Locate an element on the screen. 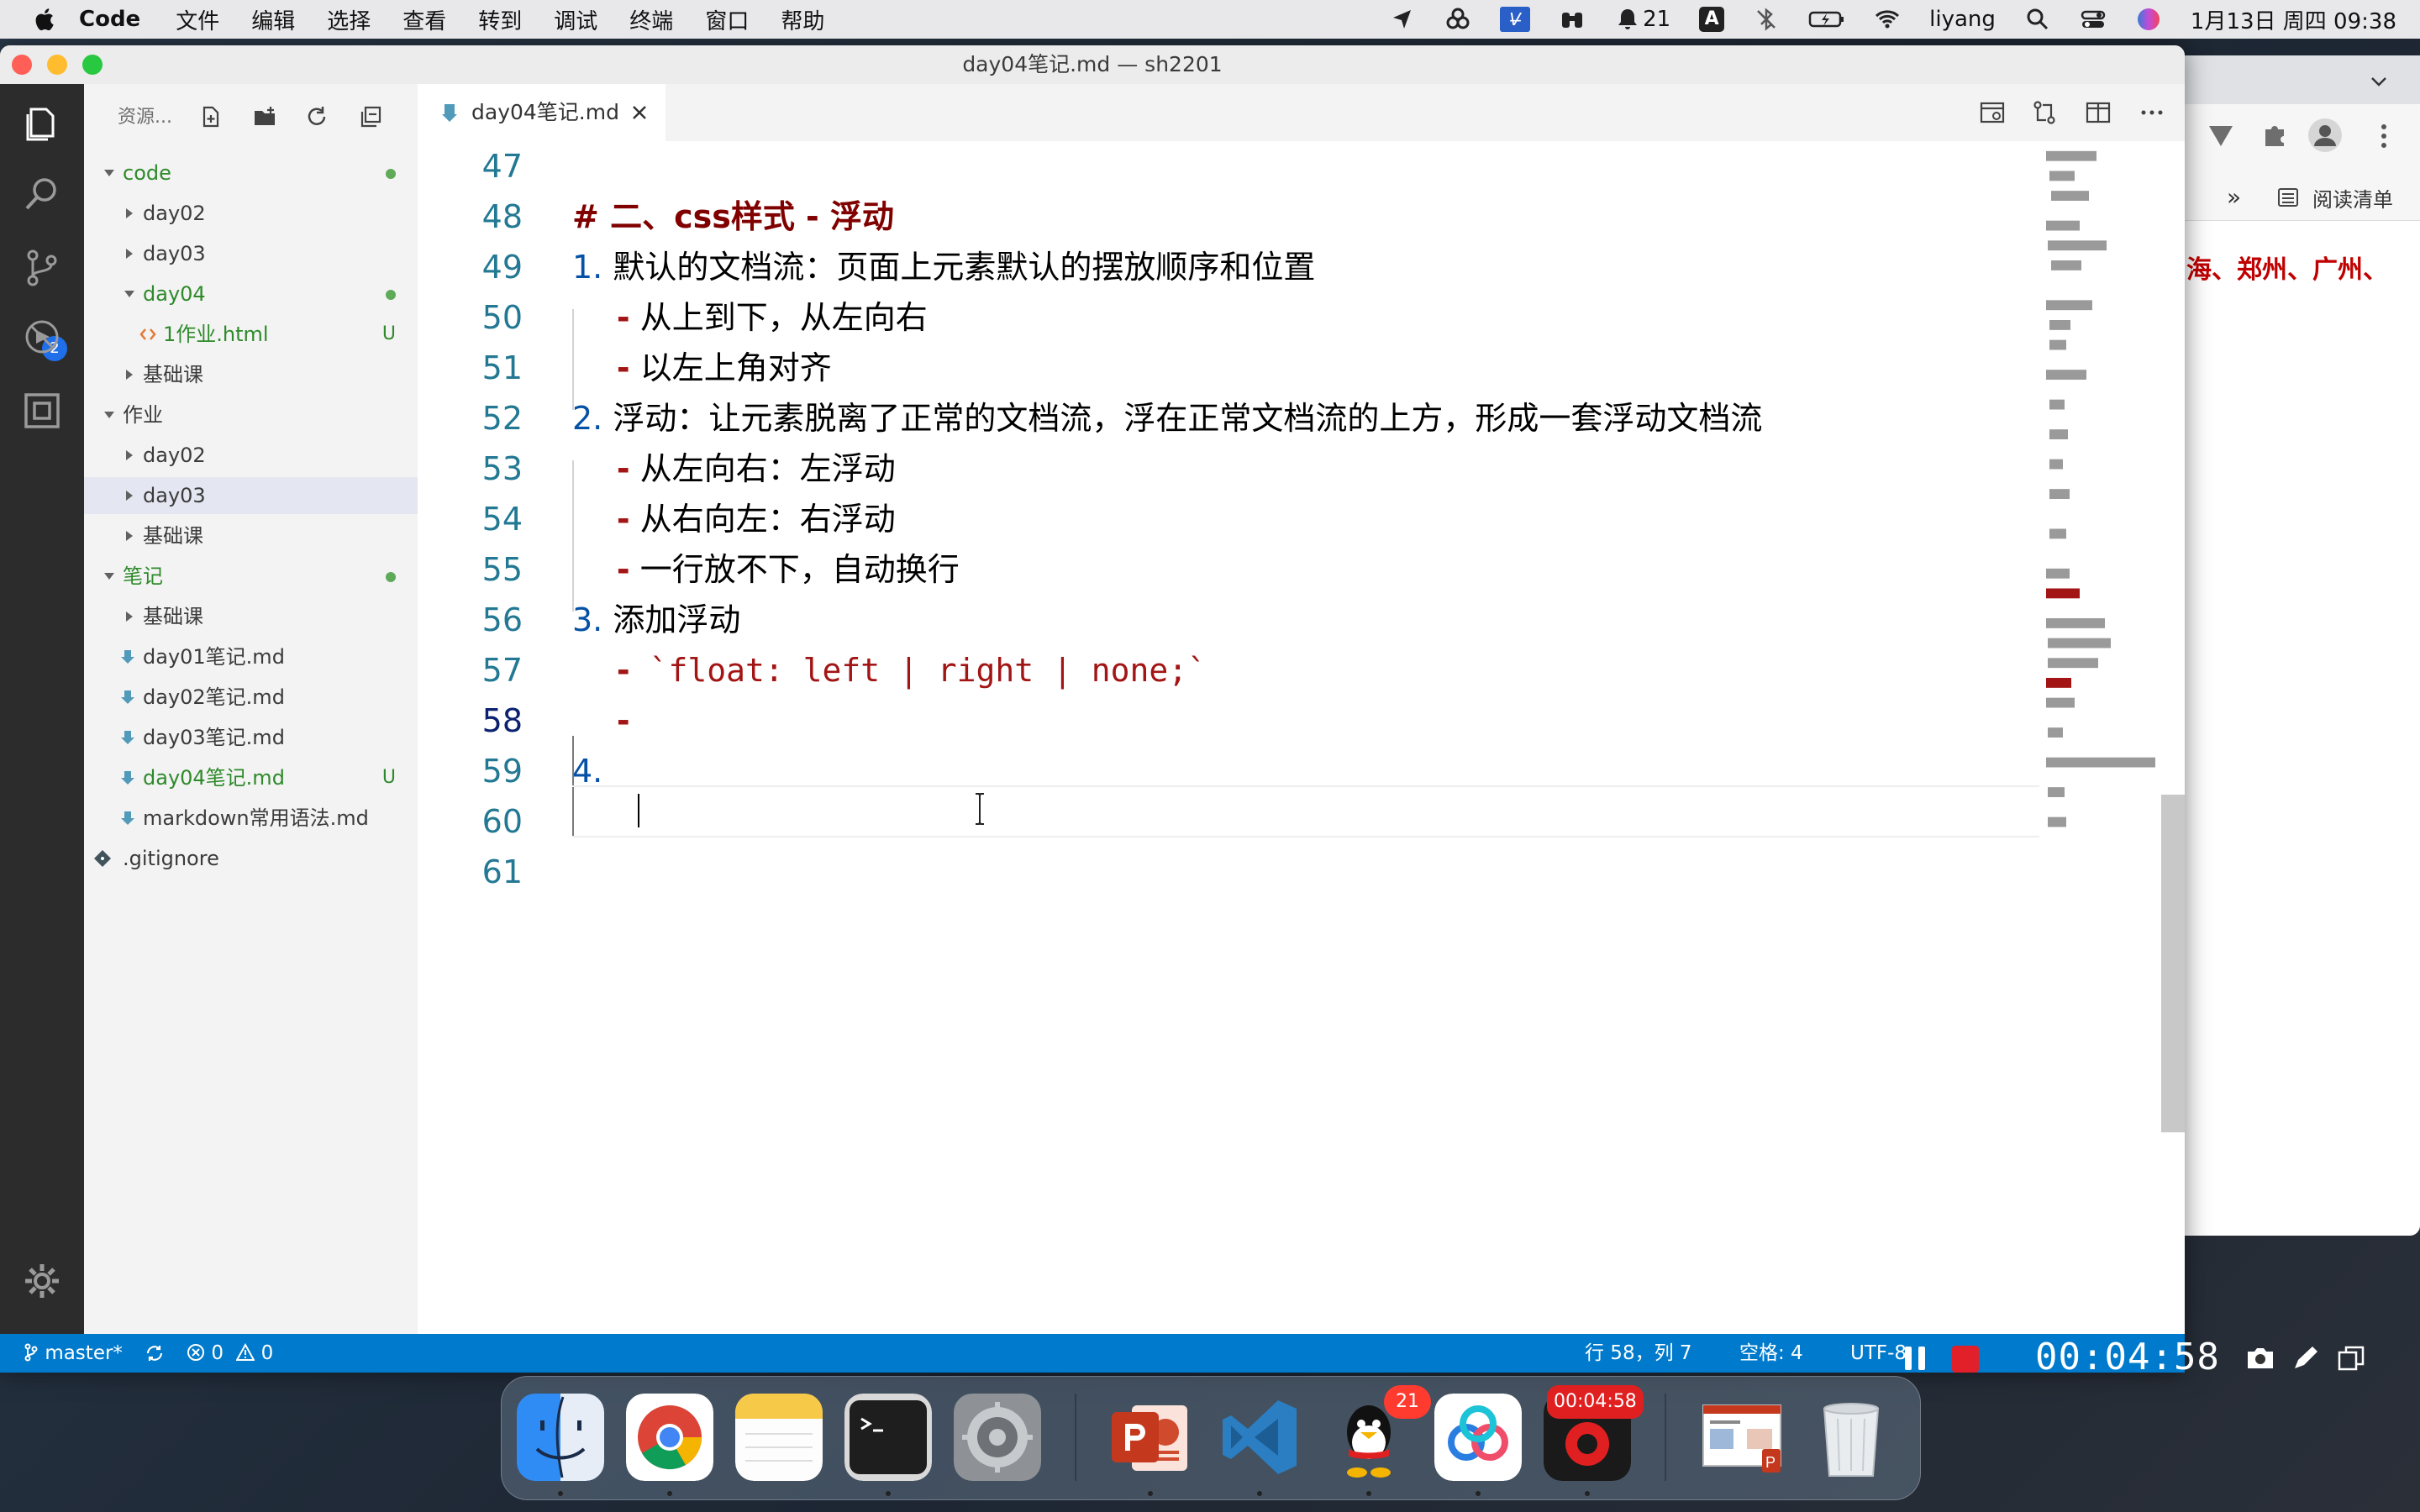 The height and width of the screenshot is (1512, 2420). explorer-icon is located at coordinates (42, 123).